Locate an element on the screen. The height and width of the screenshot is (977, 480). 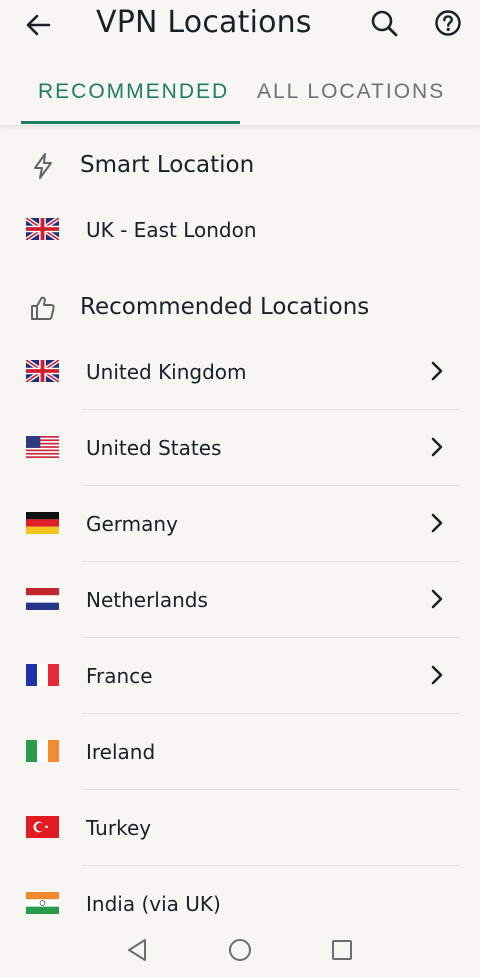
location-row-turkey: Turkey is located at coordinates (240, 828).